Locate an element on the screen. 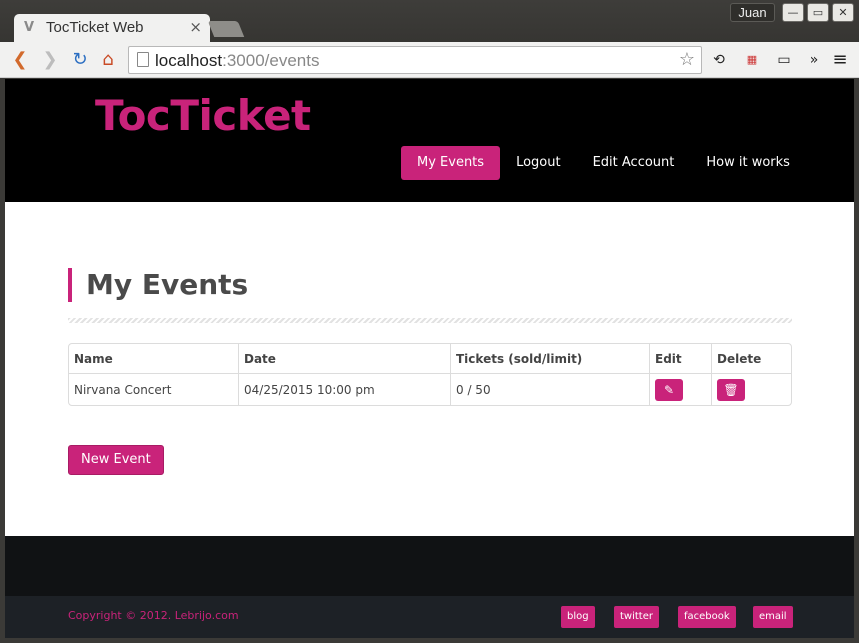  new-event-button: New Event is located at coordinates (116, 460).